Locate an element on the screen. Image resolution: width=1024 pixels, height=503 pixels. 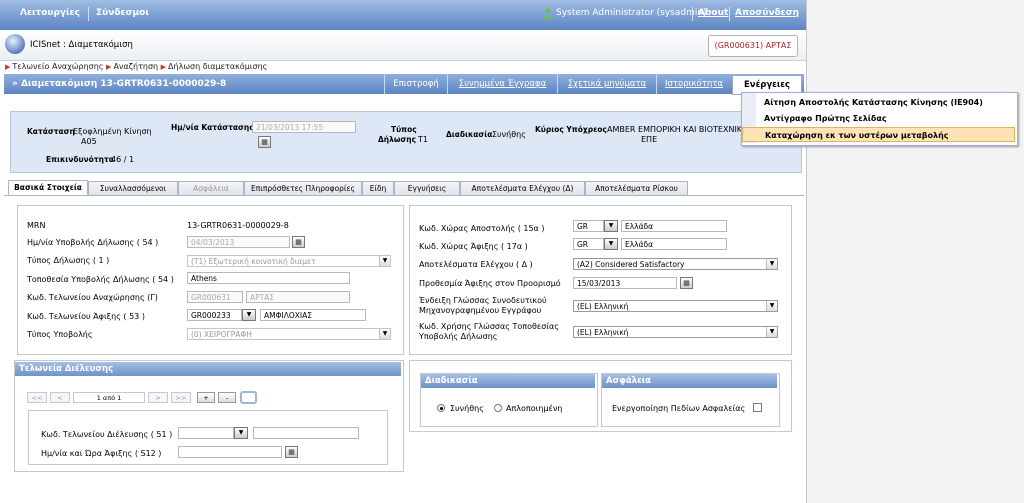
list-toggle-icon is located at coordinates (248, 397).